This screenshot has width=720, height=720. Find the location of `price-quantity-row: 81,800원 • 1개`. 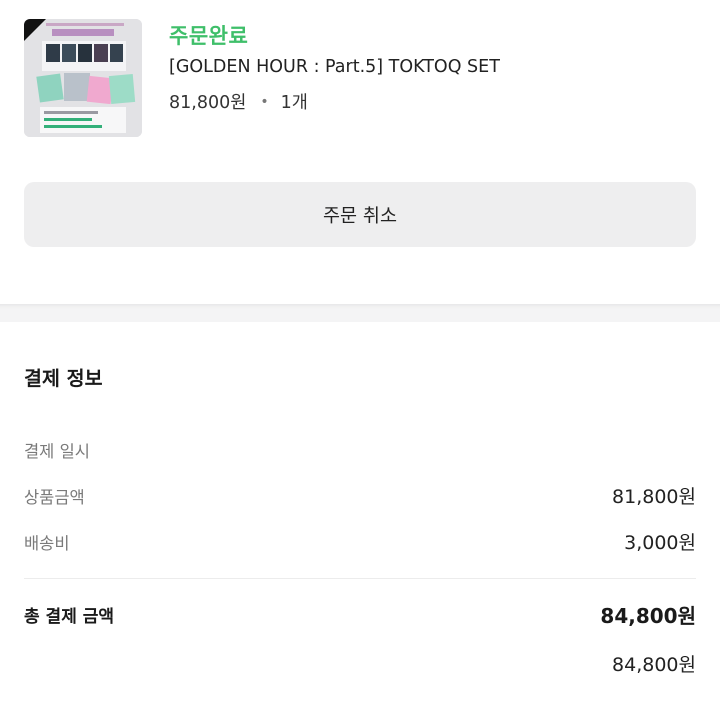

price-quantity-row: 81,800원 • 1개 is located at coordinates (238, 101).